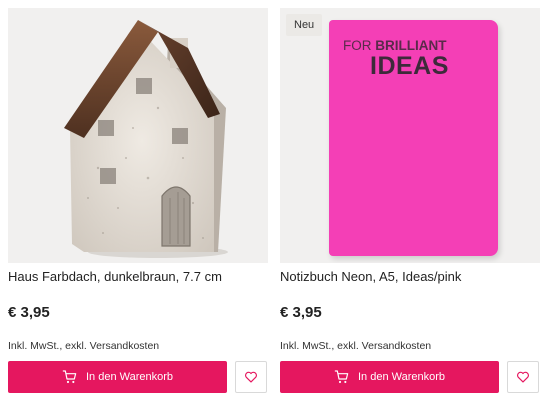 Image resolution: width=542 pixels, height=400 pixels. Describe the element at coordinates (409, 66) in the screenshot. I see `cover-text-line2: IDEAS` at that location.